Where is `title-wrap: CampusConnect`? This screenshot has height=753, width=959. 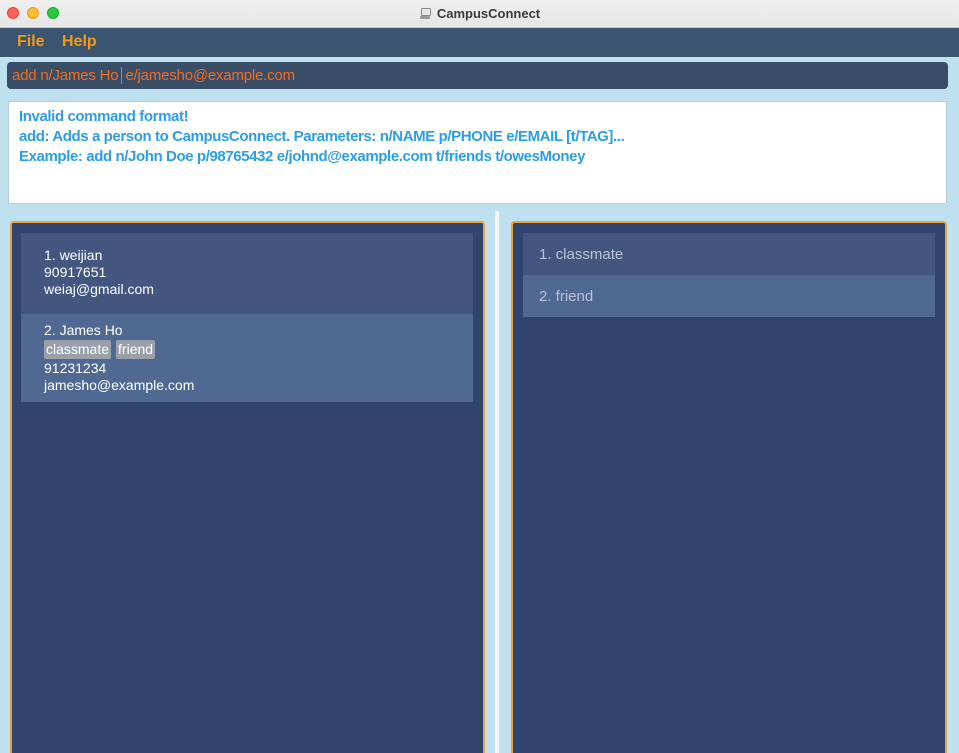 title-wrap: CampusConnect is located at coordinates (479, 13).